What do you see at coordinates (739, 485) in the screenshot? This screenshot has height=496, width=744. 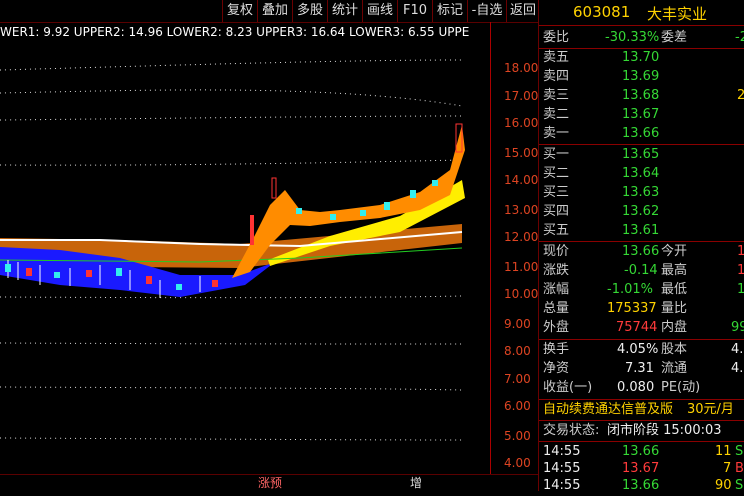 I see `tick-side: S` at bounding box center [739, 485].